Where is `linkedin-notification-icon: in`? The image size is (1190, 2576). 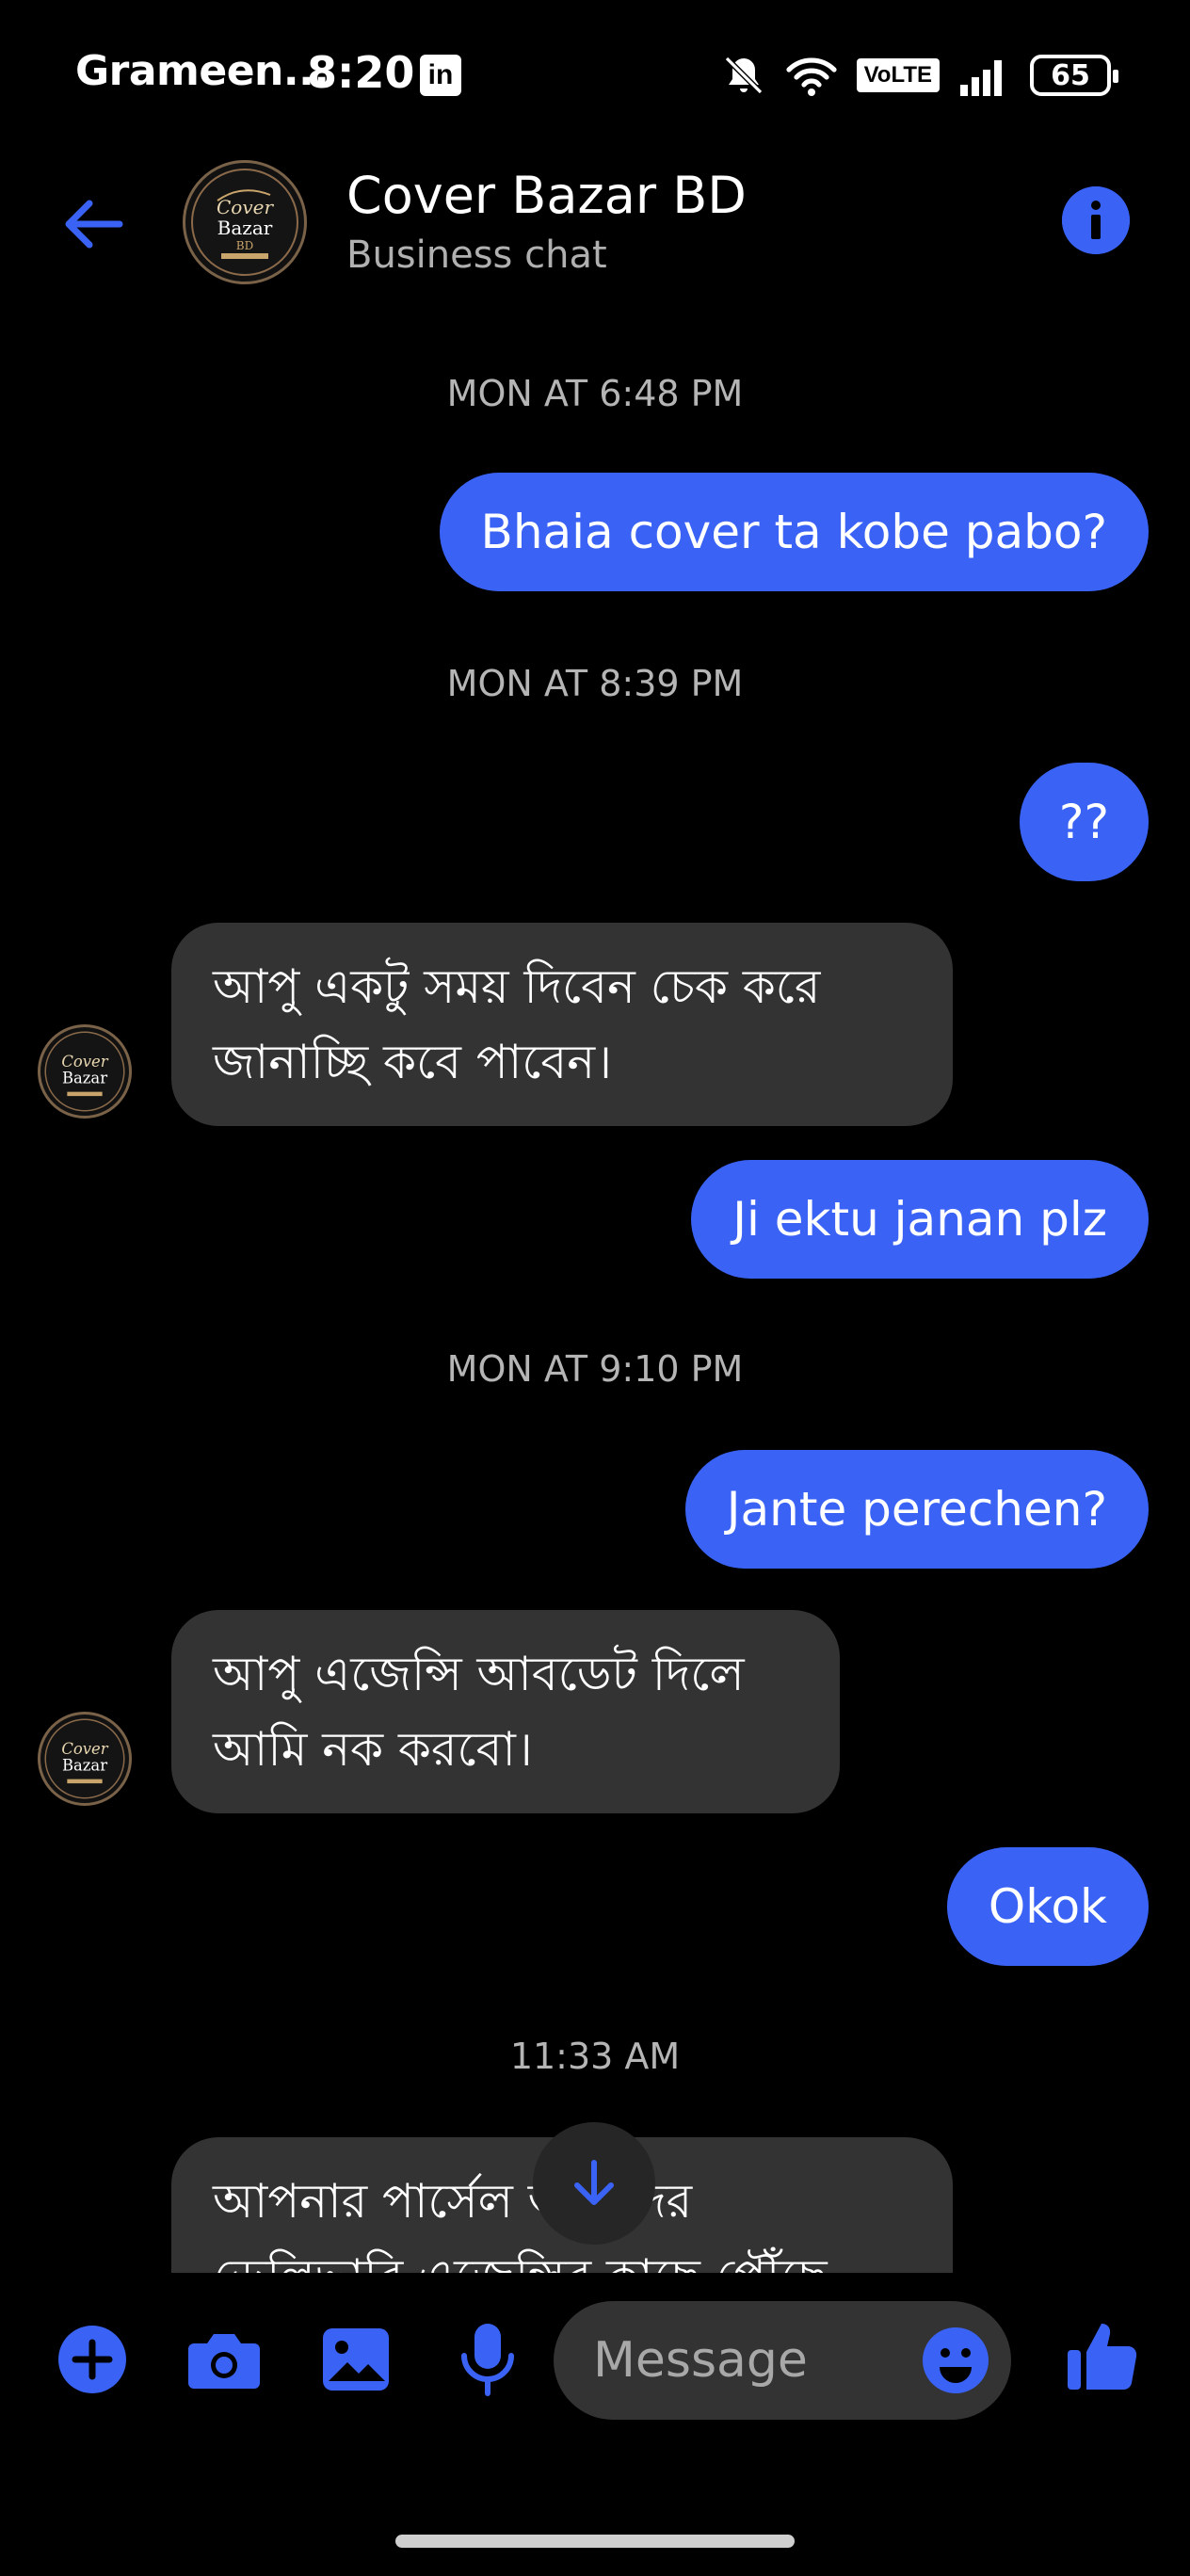
linkedin-notification-icon: in is located at coordinates (440, 75).